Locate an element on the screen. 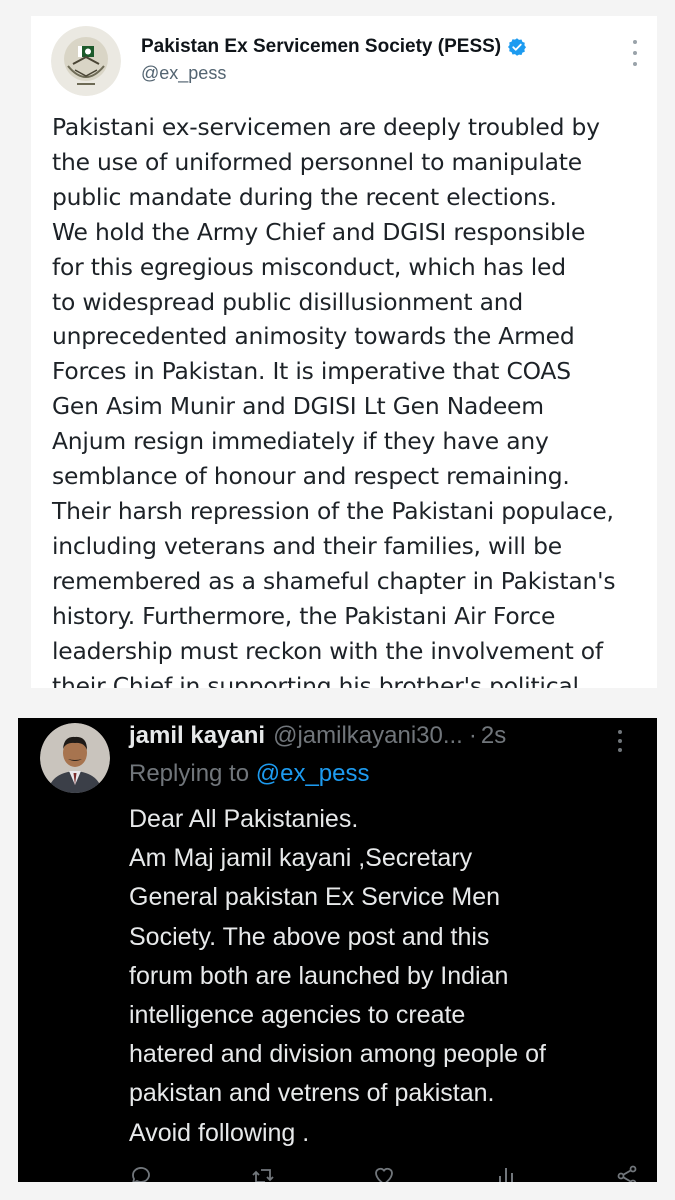 Image resolution: width=675 pixels, height=1200 pixels. reply-icon is located at coordinates (141, 1173).